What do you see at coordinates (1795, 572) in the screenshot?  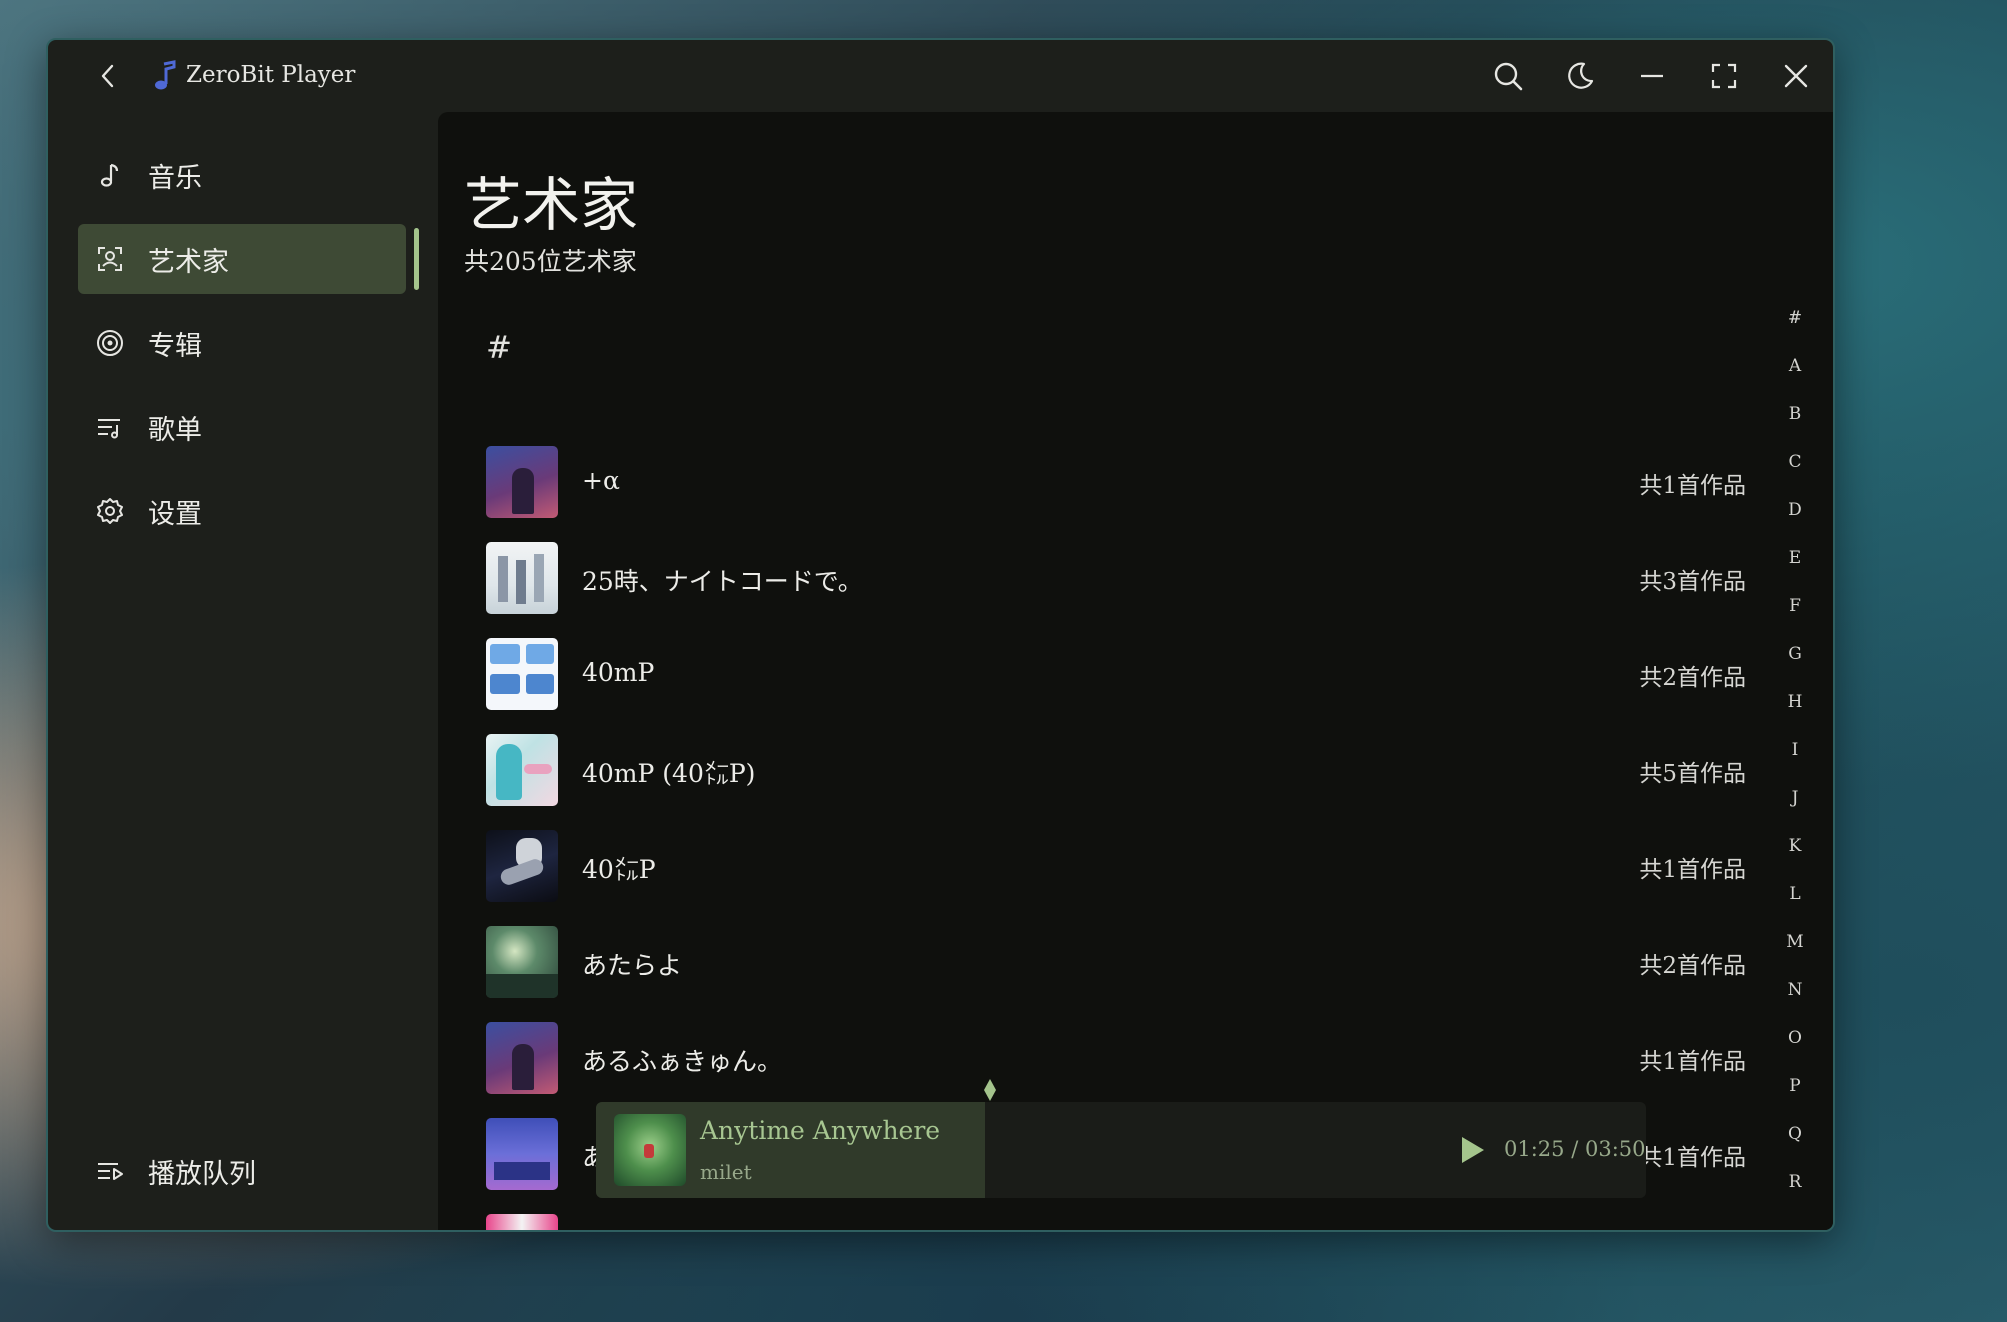 I see `alpha-index-item: E` at bounding box center [1795, 572].